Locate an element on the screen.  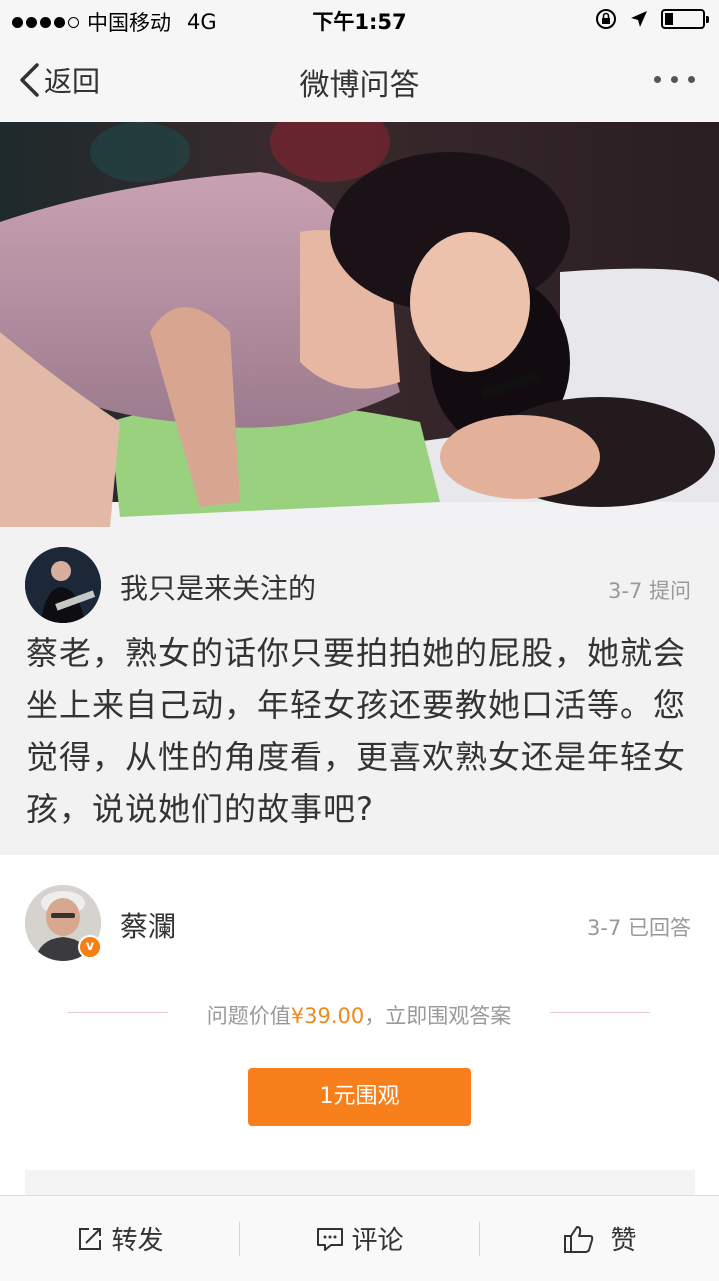
bottom-toolbar: 转发 评论 赞 is located at coordinates (359, 1238).